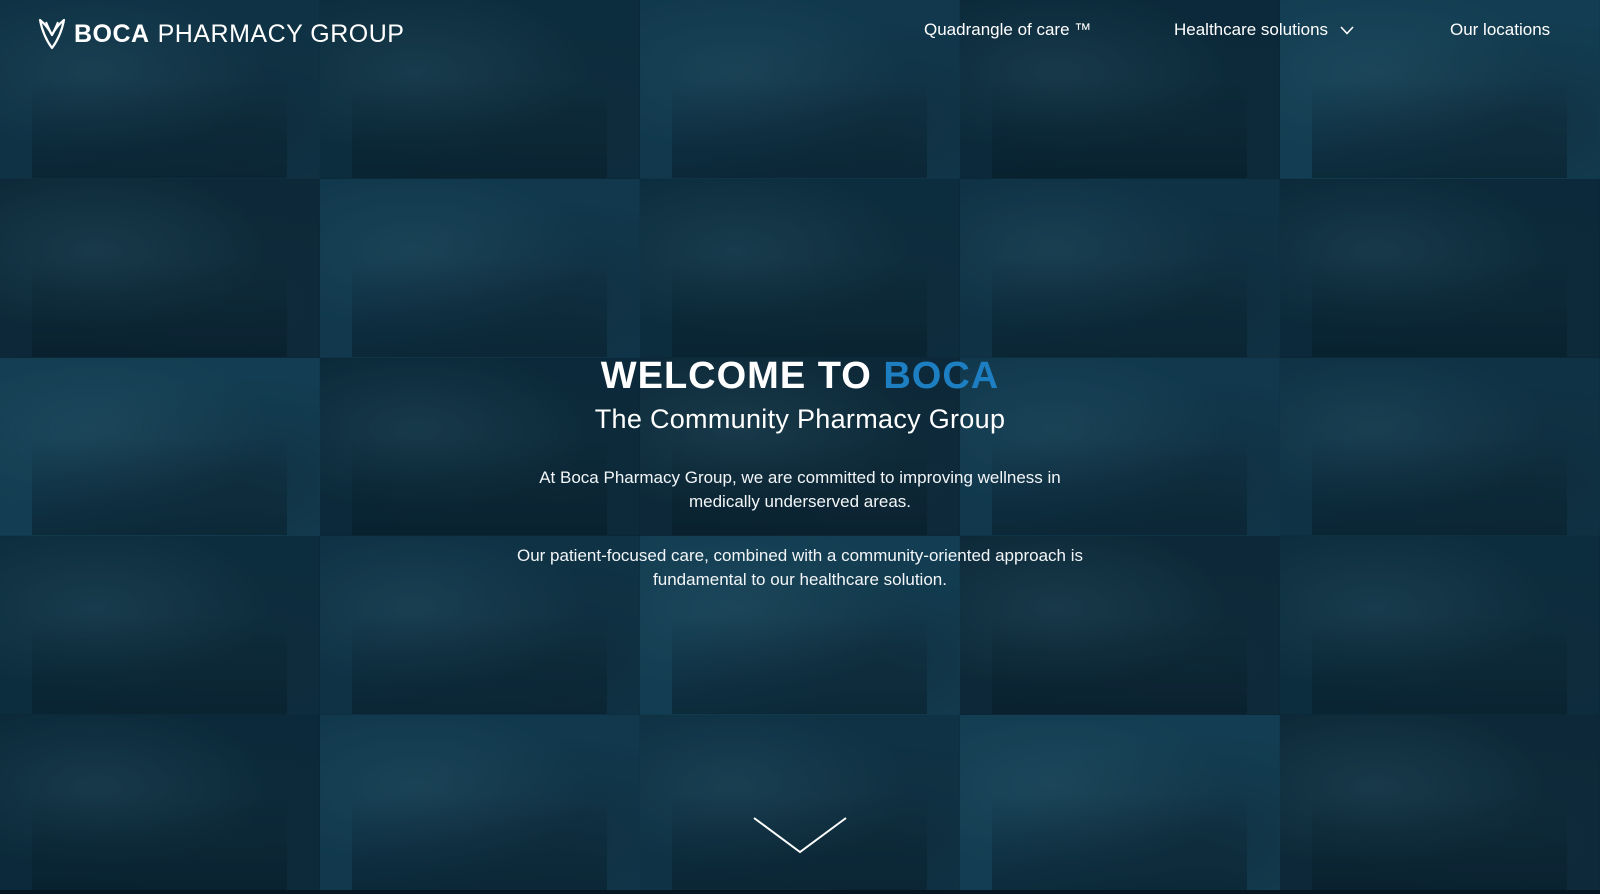  Describe the element at coordinates (800, 419) in the screenshot. I see `hero-subtitle: The Community Pharmacy Group` at that location.